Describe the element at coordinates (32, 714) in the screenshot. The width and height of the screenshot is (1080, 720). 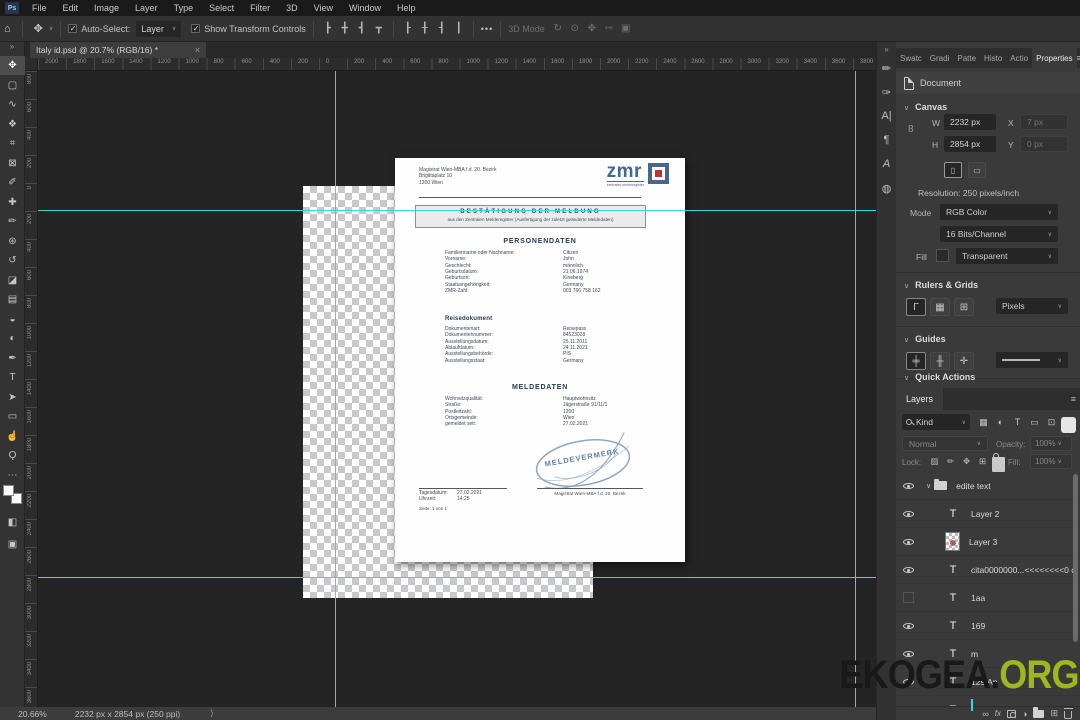
I see `zoom-level-field: 20.66%` at that location.